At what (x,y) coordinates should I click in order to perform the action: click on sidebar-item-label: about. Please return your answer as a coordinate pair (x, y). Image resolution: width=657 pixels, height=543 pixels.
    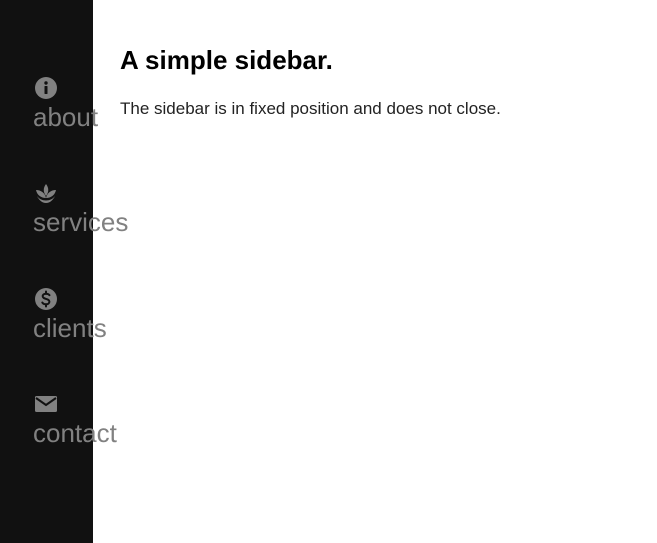
    Looking at the image, I should click on (66, 117).